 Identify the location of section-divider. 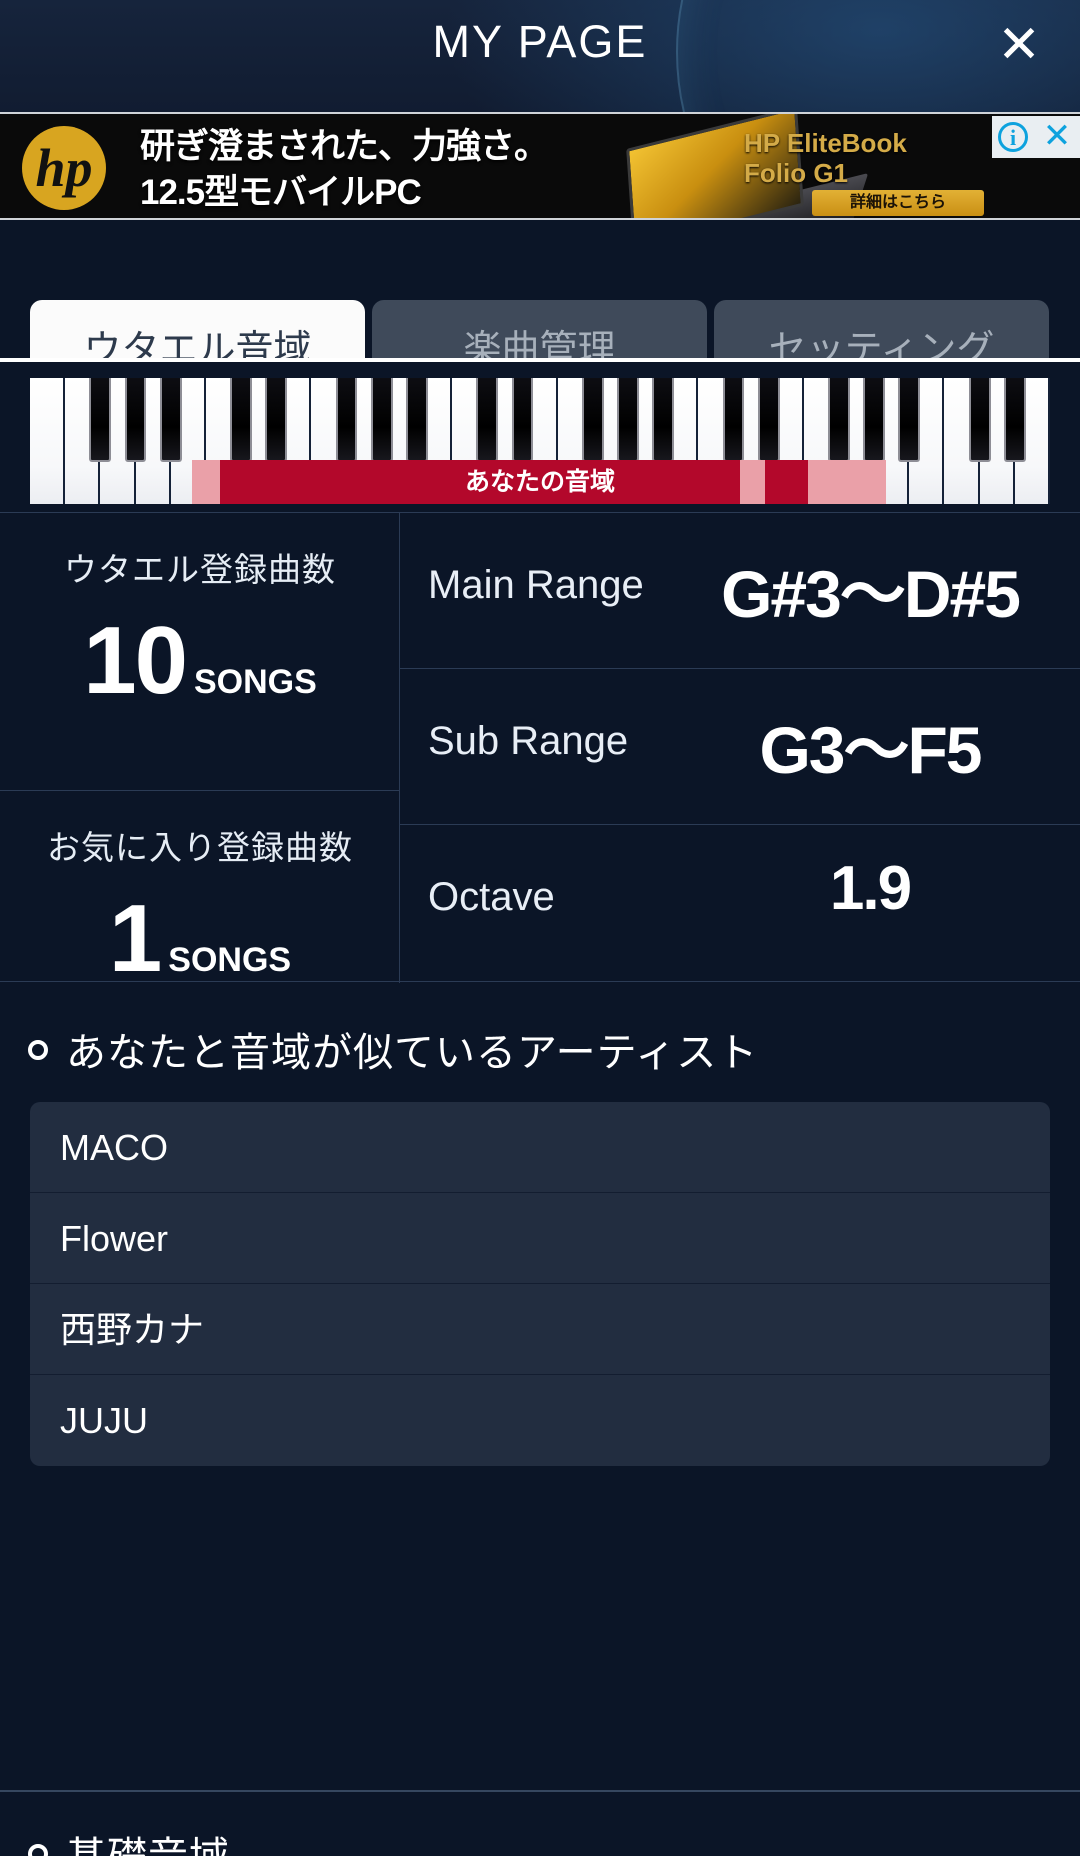
(540, 1791).